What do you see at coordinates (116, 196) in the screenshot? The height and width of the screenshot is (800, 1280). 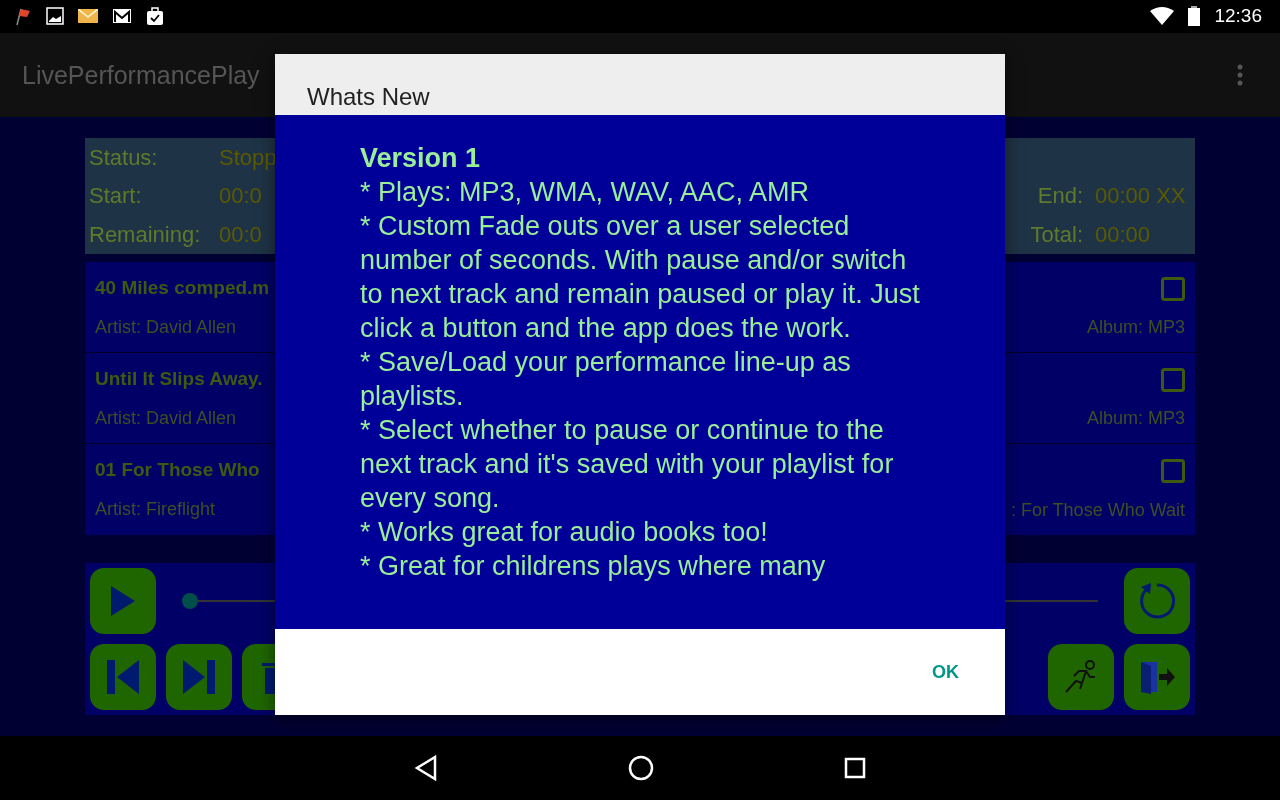 I see `start-label: Start:` at bounding box center [116, 196].